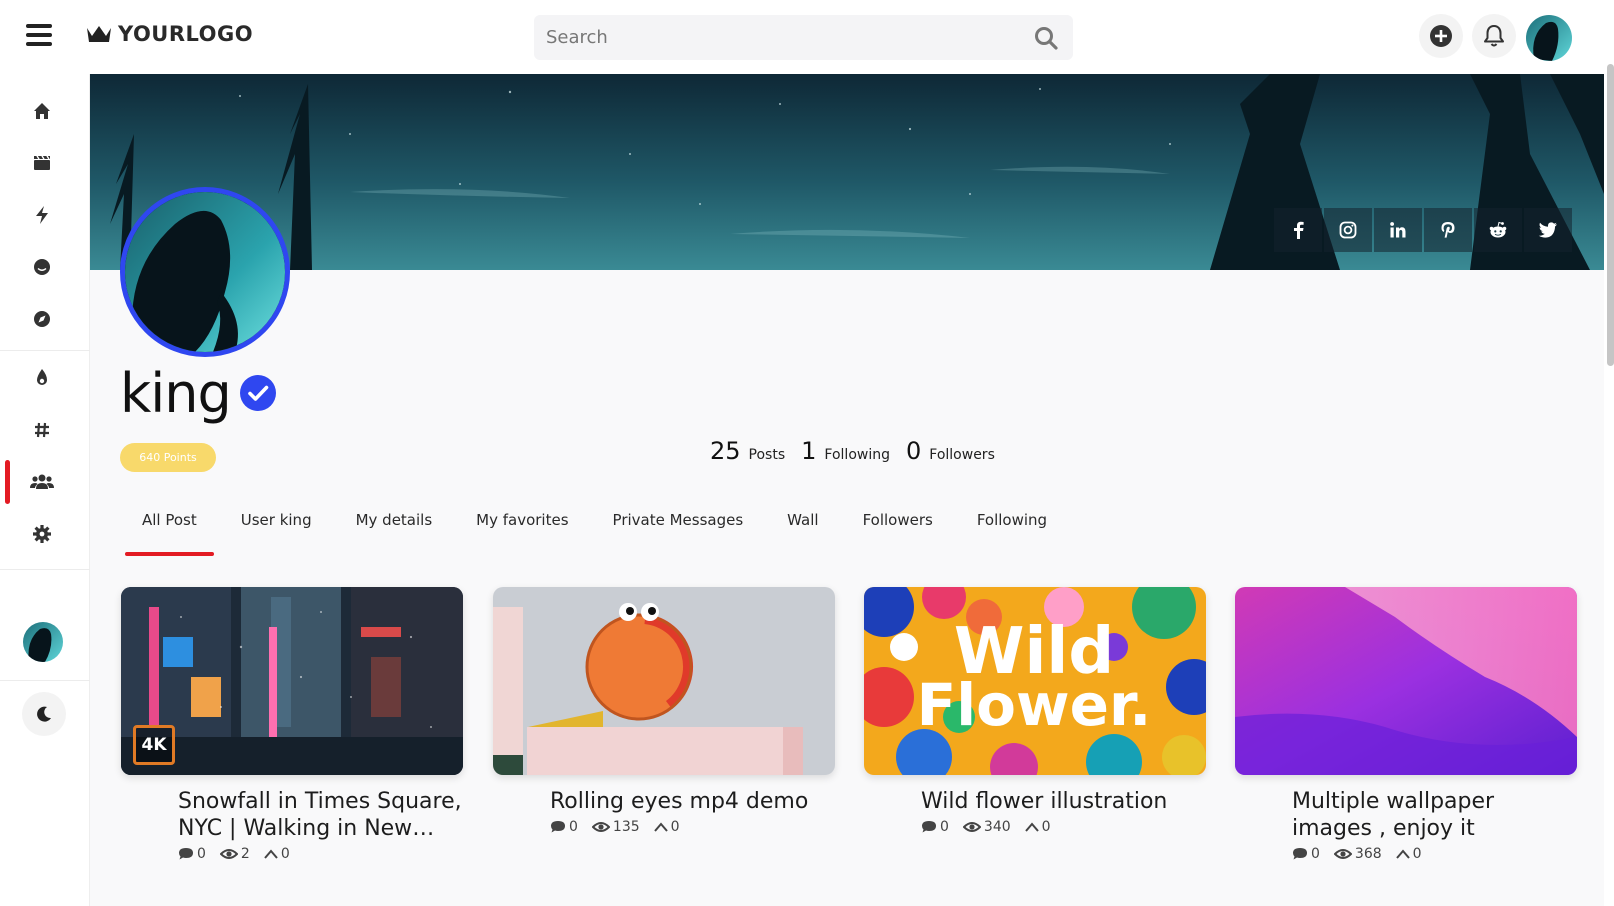  What do you see at coordinates (394, 520) in the screenshot?
I see `tab-my-details: My details` at bounding box center [394, 520].